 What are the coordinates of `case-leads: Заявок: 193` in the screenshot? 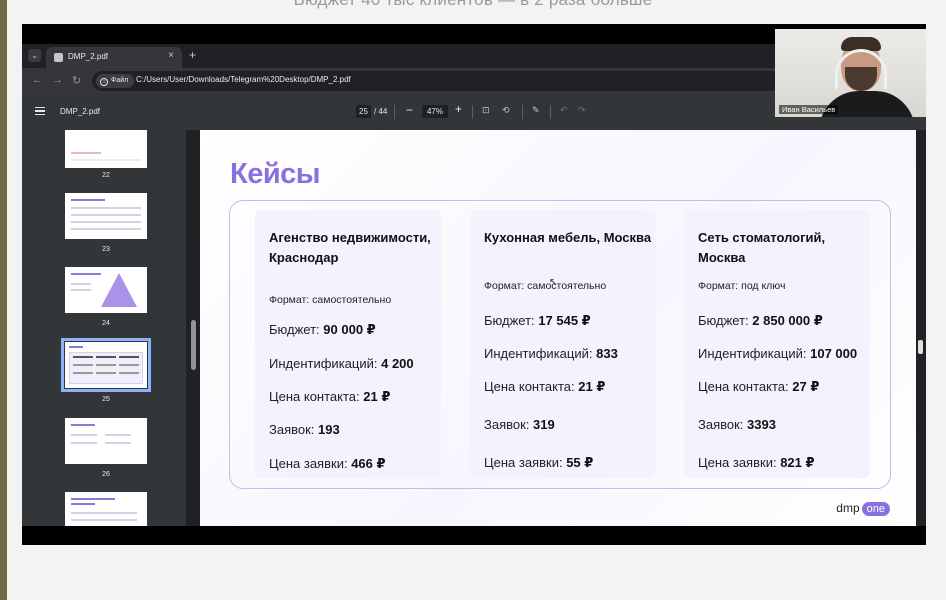 It's located at (304, 429).